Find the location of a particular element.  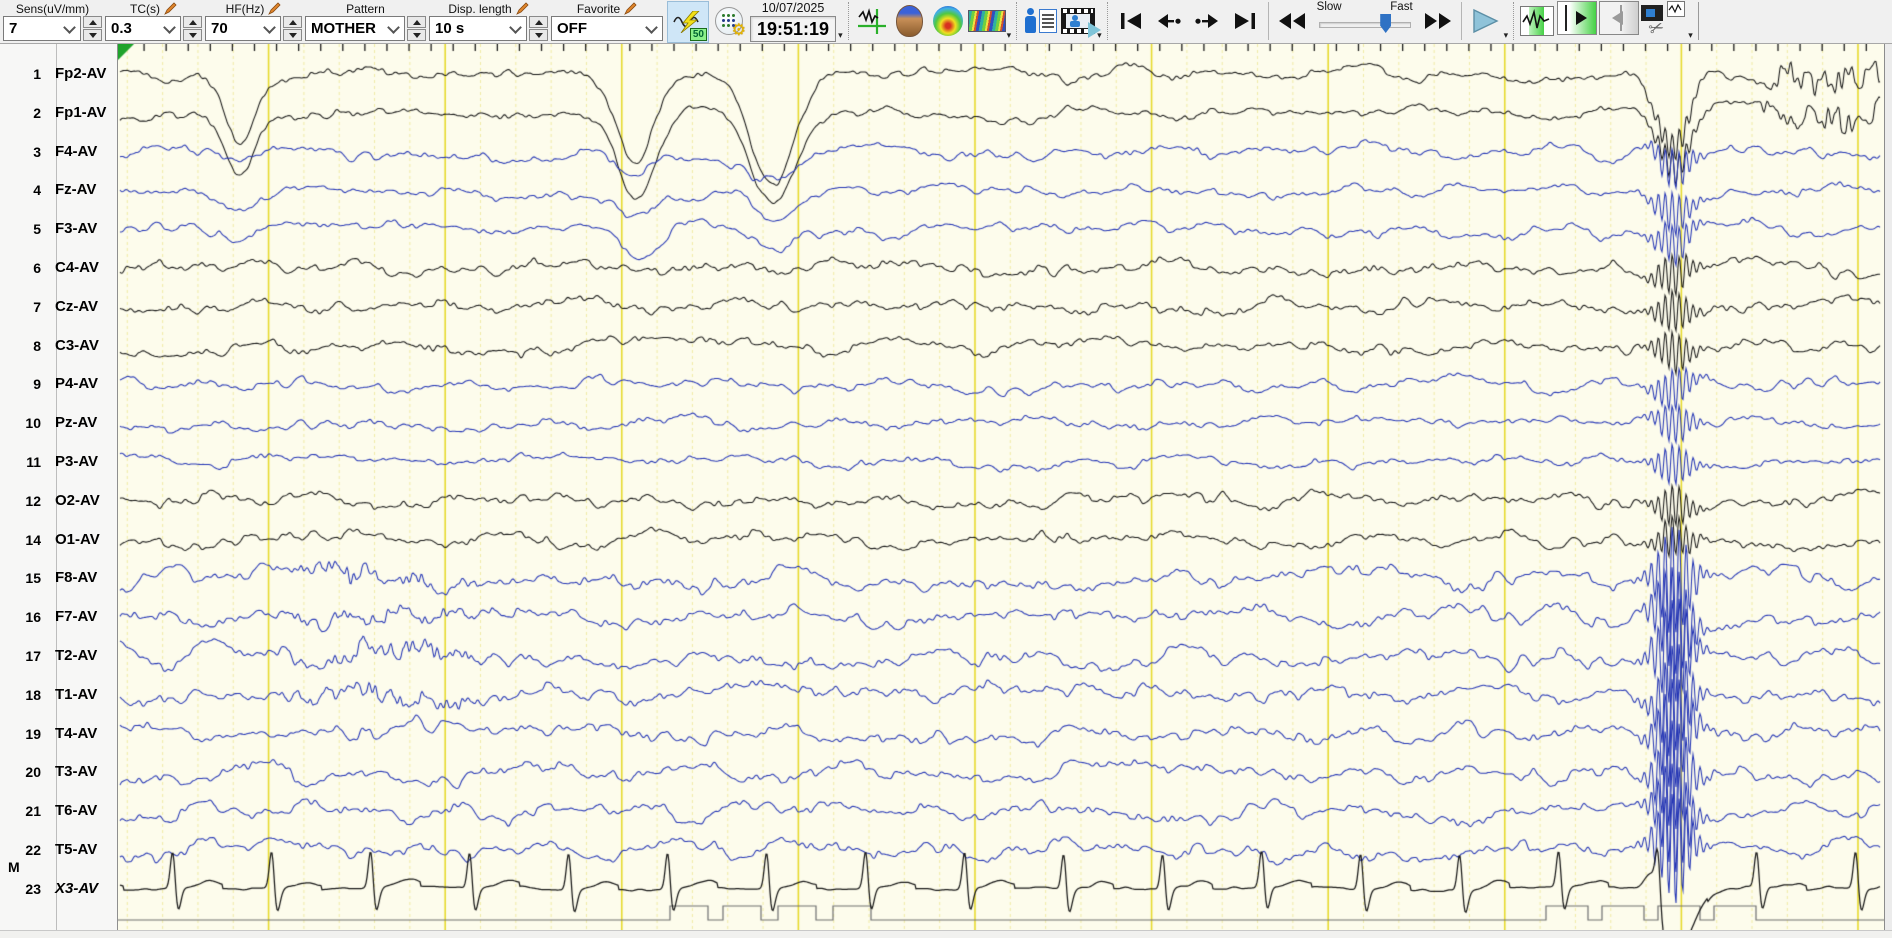

play-button is located at coordinates (1485, 21).